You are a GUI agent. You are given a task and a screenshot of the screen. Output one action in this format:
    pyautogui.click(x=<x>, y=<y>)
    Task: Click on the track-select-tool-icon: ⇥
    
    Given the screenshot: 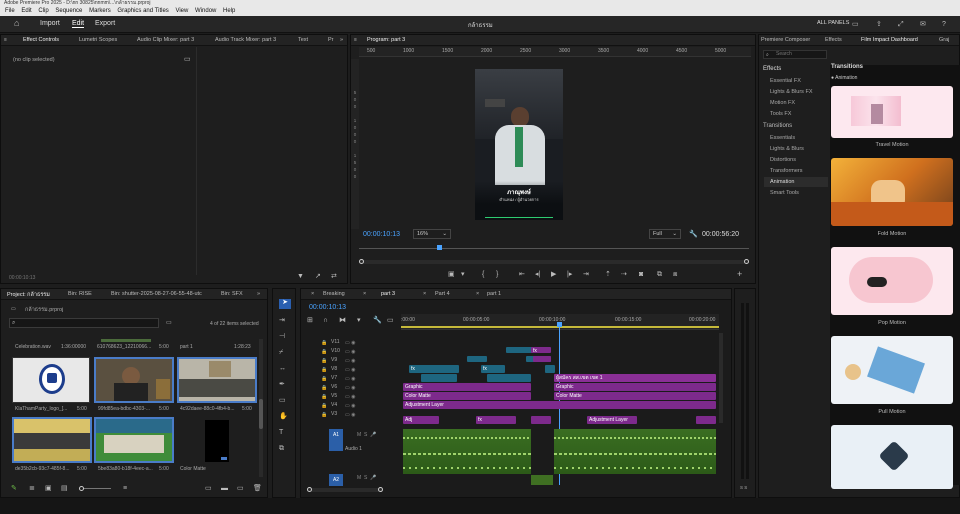 What is the action you would take?
    pyautogui.click(x=282, y=320)
    